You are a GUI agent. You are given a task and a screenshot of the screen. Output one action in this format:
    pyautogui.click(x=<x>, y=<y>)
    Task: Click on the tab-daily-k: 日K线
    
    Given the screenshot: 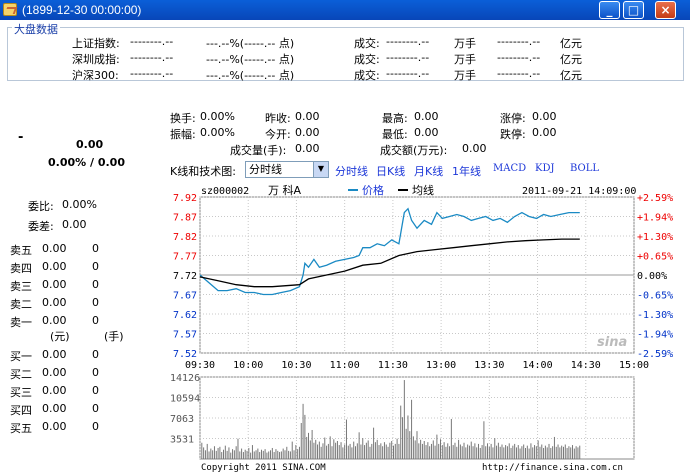 What is the action you would take?
    pyautogui.click(x=390, y=171)
    